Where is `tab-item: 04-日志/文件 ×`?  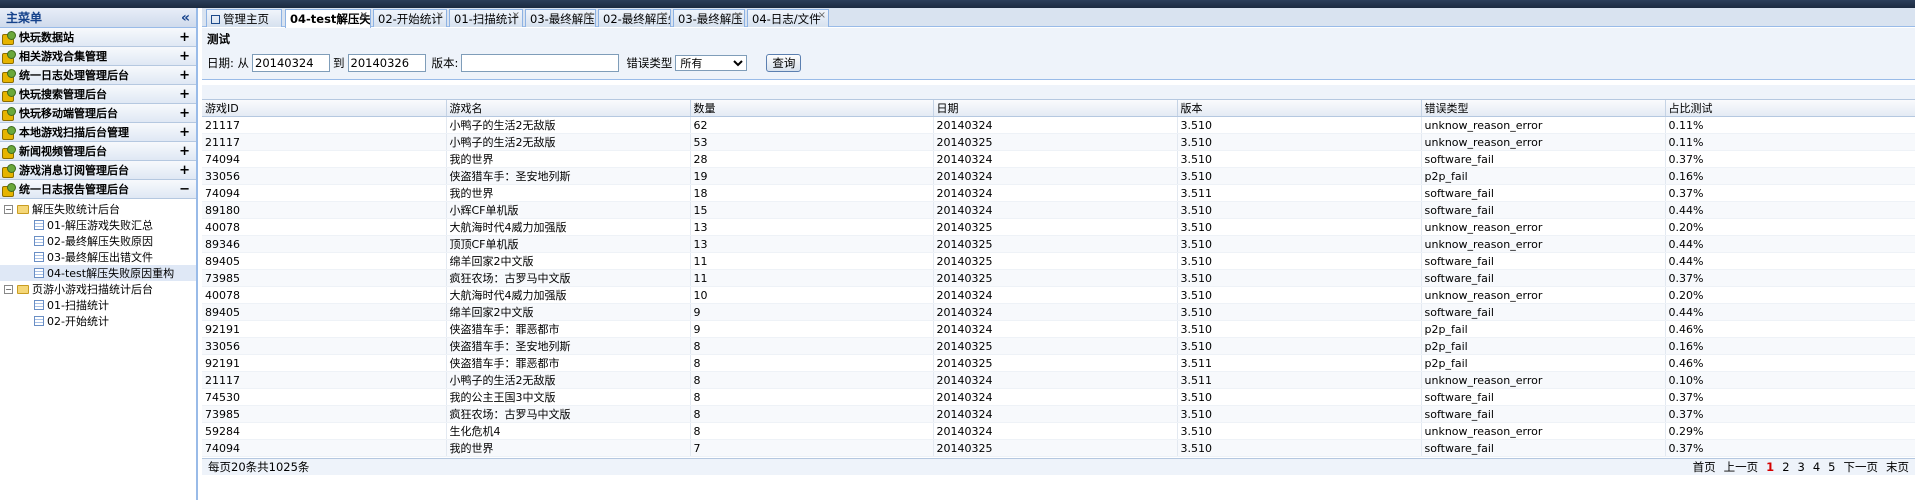
tab-item: 04-日志/文件 × is located at coordinates (788, 18).